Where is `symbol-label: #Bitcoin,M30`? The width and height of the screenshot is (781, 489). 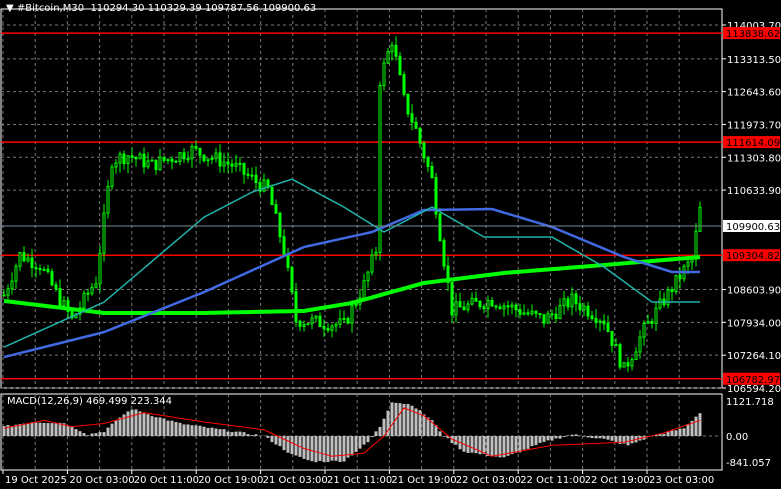
symbol-label: #Bitcoin,M30 is located at coordinates (50, 8).